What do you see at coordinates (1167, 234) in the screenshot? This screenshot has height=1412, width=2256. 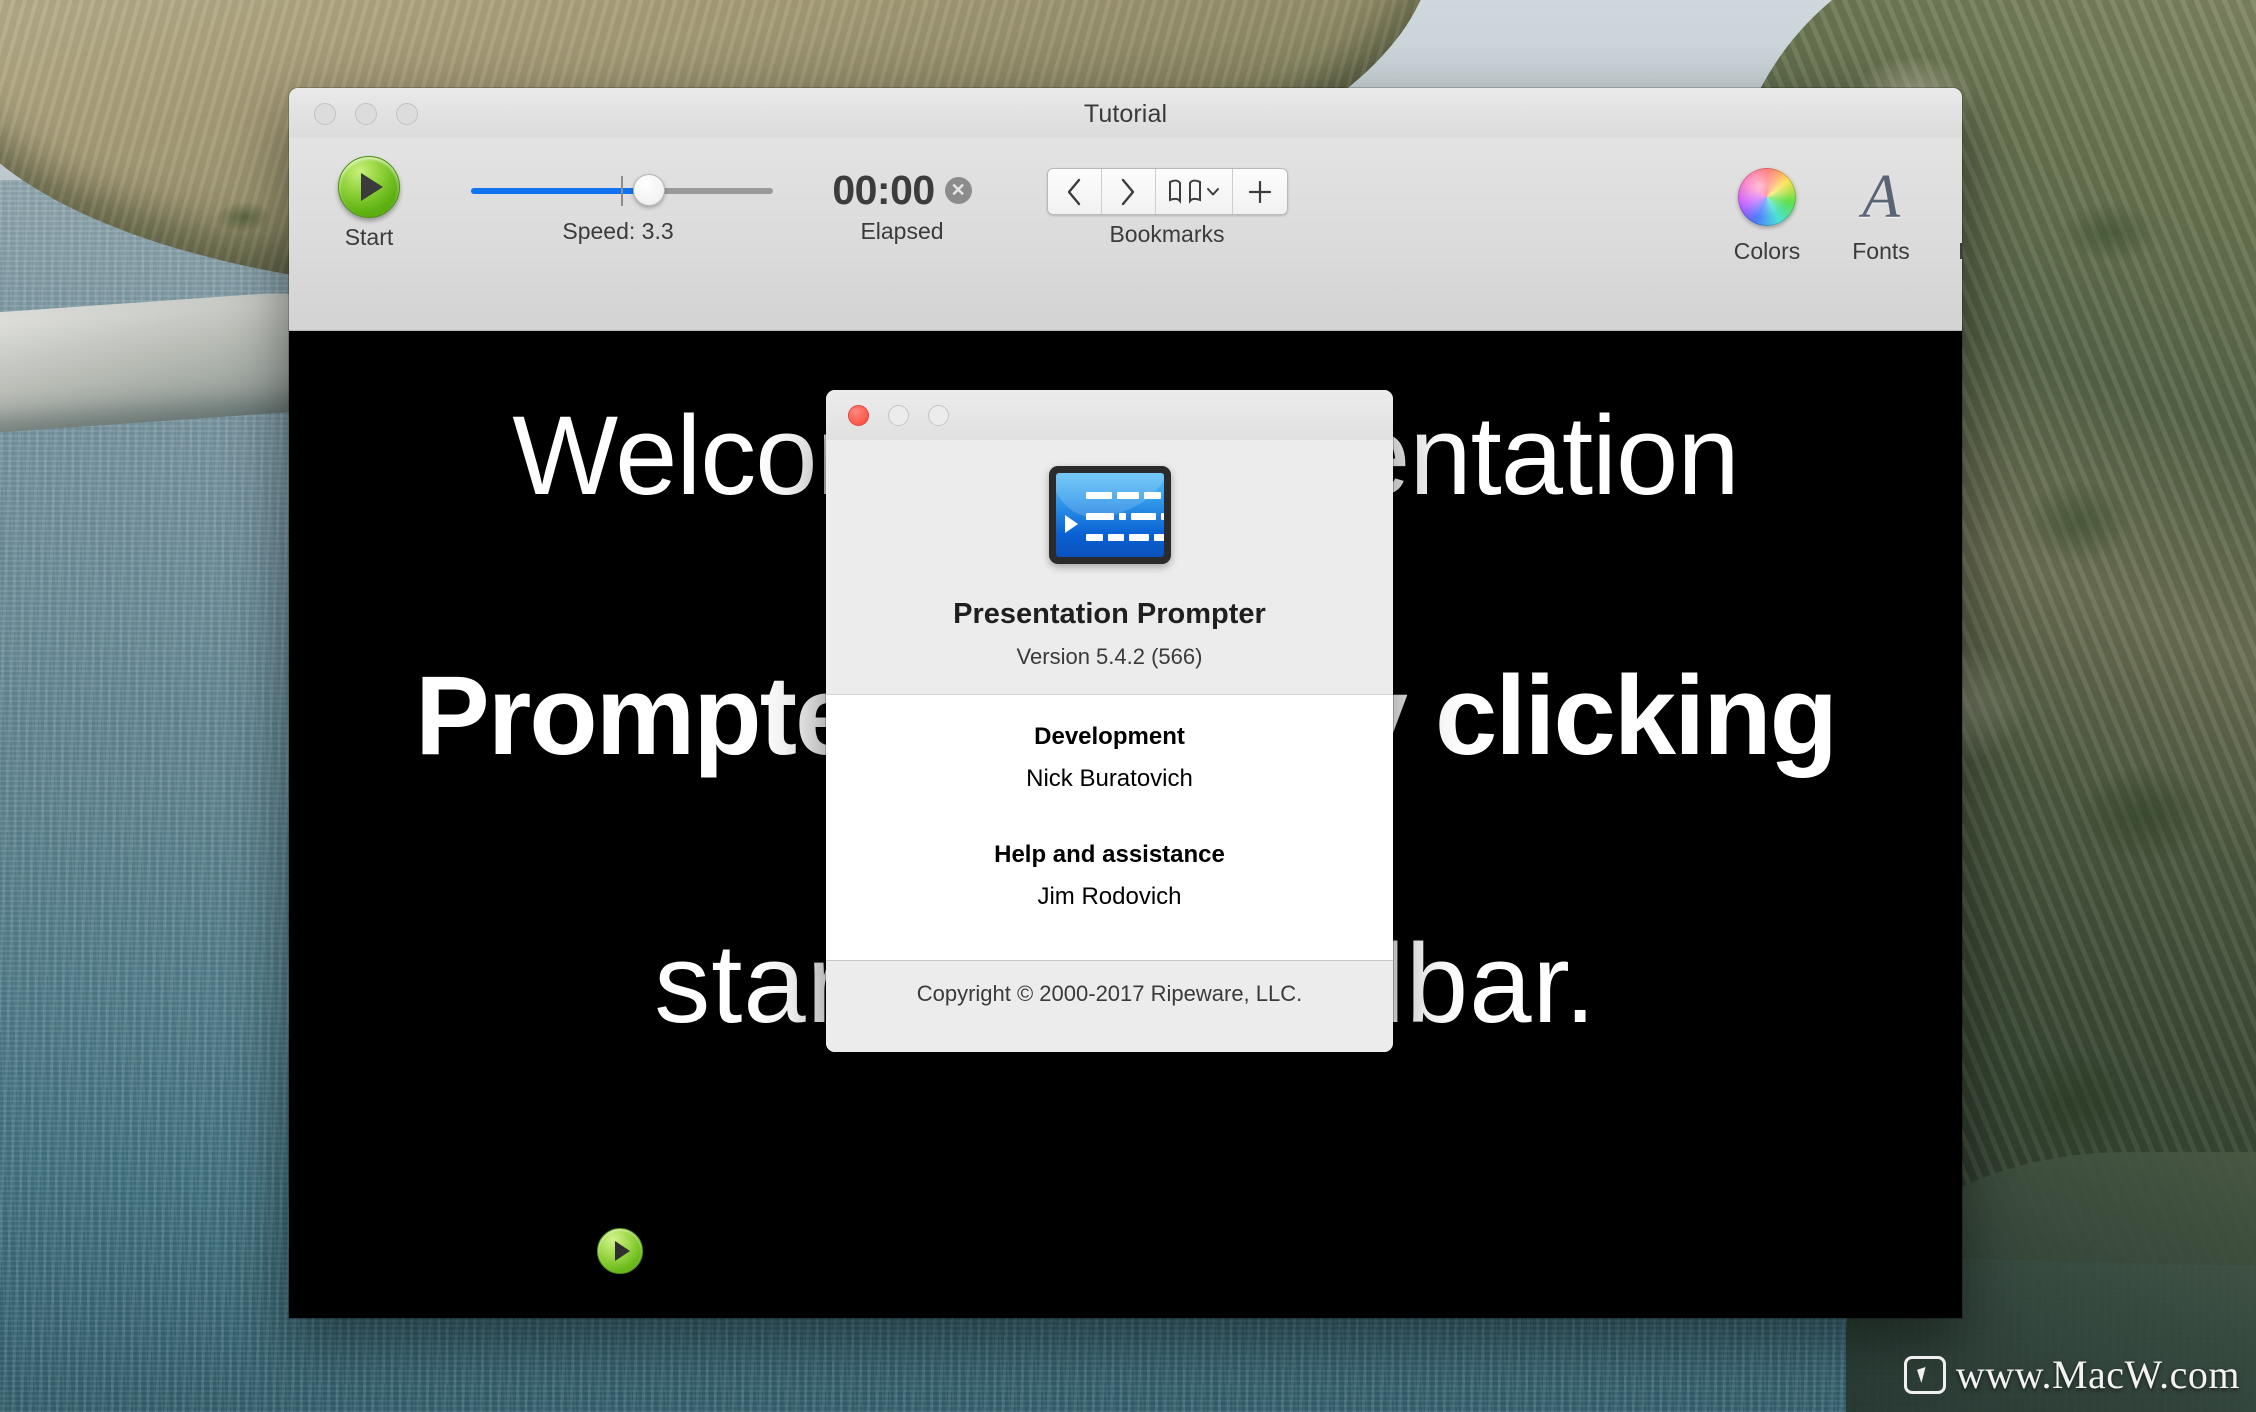 I see `bookmarks-label: Bookmarks` at bounding box center [1167, 234].